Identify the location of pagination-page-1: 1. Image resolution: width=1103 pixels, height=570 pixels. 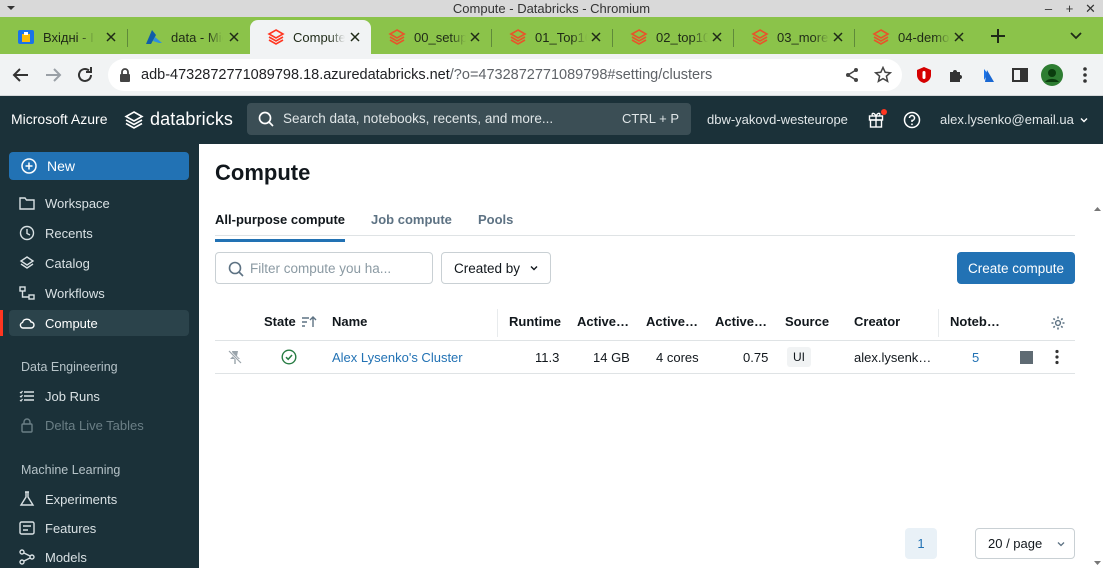
(921, 543).